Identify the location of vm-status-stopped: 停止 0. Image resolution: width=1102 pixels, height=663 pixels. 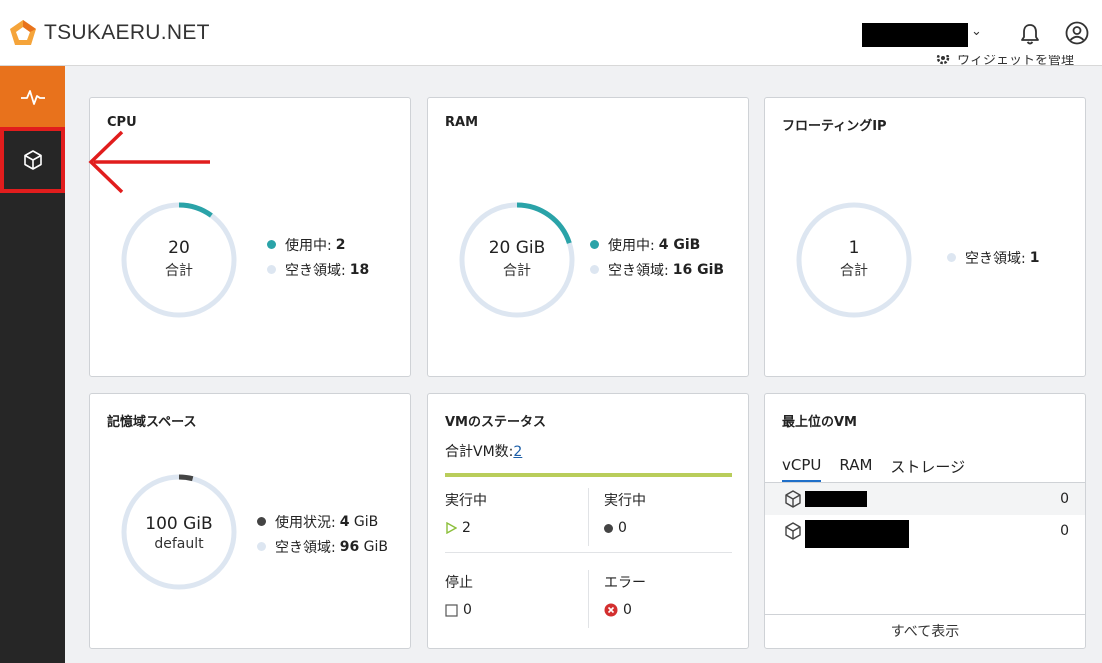
(459, 595).